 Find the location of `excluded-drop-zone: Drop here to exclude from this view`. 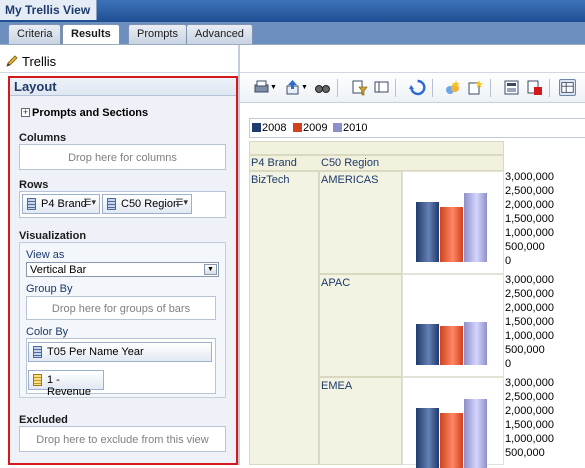

excluded-drop-zone: Drop here to exclude from this view is located at coordinates (122, 439).